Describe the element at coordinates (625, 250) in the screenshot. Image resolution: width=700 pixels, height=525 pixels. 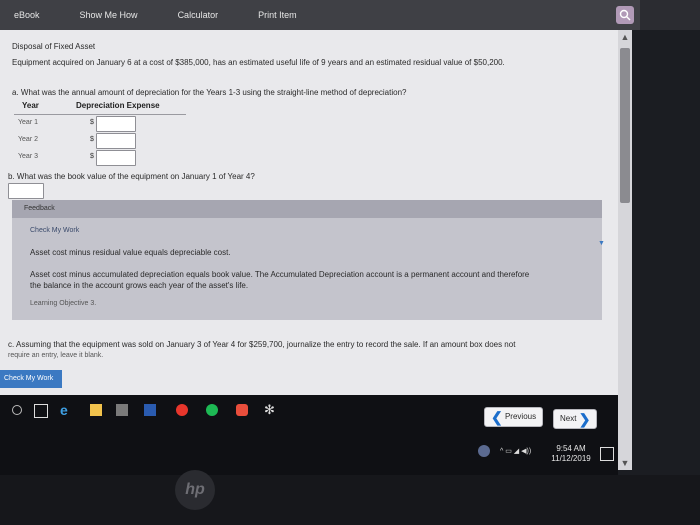
I see `page-scrollbar: ▲ ▼` at that location.